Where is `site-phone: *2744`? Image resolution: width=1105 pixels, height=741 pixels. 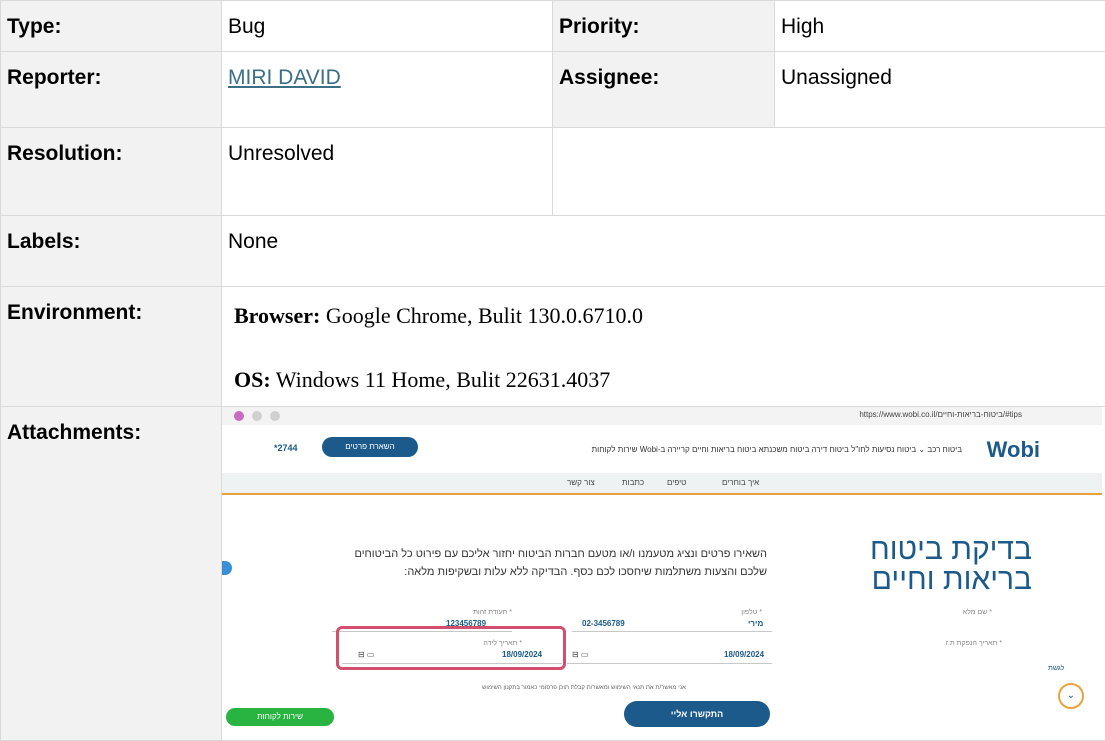
site-phone: *2744 is located at coordinates (286, 448).